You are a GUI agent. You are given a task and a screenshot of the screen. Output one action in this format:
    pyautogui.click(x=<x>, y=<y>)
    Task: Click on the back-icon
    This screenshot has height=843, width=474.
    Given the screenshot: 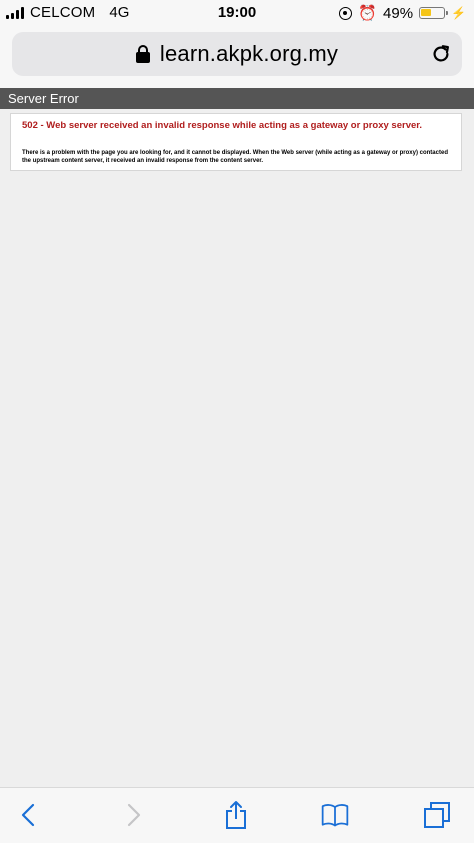 What is the action you would take?
    pyautogui.click(x=29, y=815)
    